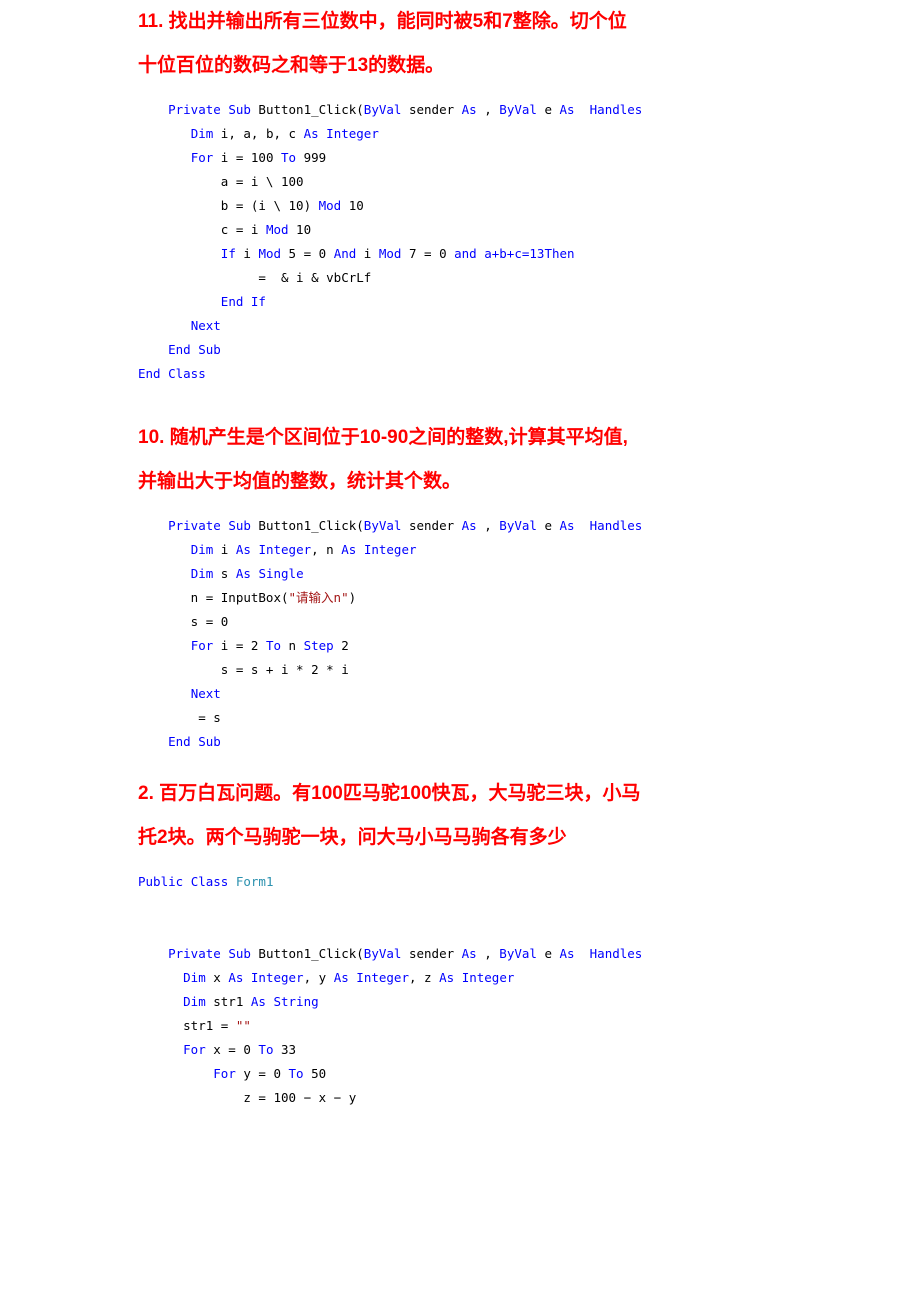  I want to click on code-token: Next, so click(205, 693).